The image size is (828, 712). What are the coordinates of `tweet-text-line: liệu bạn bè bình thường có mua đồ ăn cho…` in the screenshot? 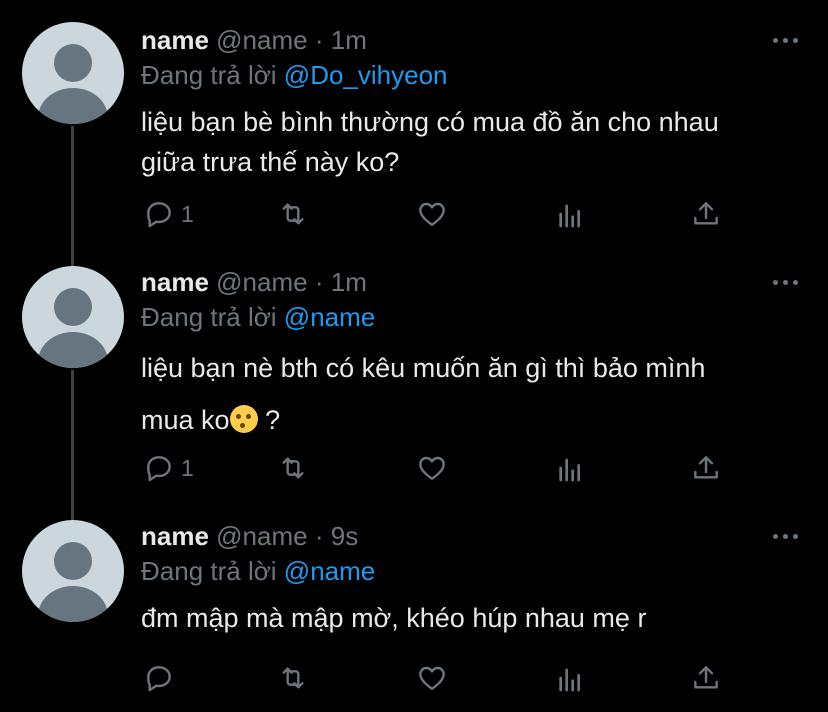 It's located at (430, 122).